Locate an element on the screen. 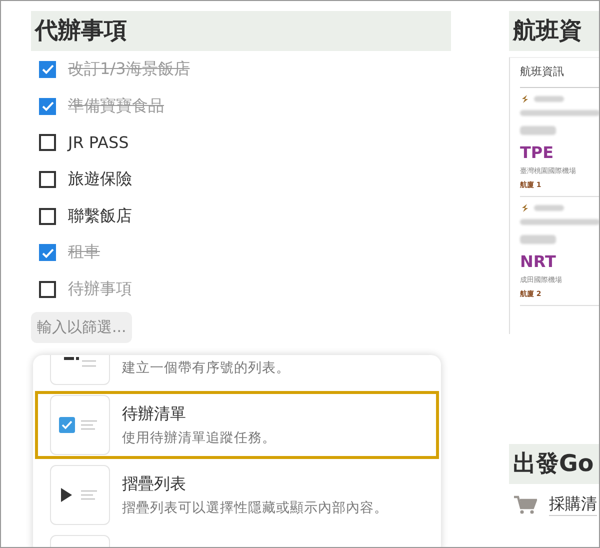 The image size is (600, 548). todo-text: 聯繫飯店 is located at coordinates (100, 216).